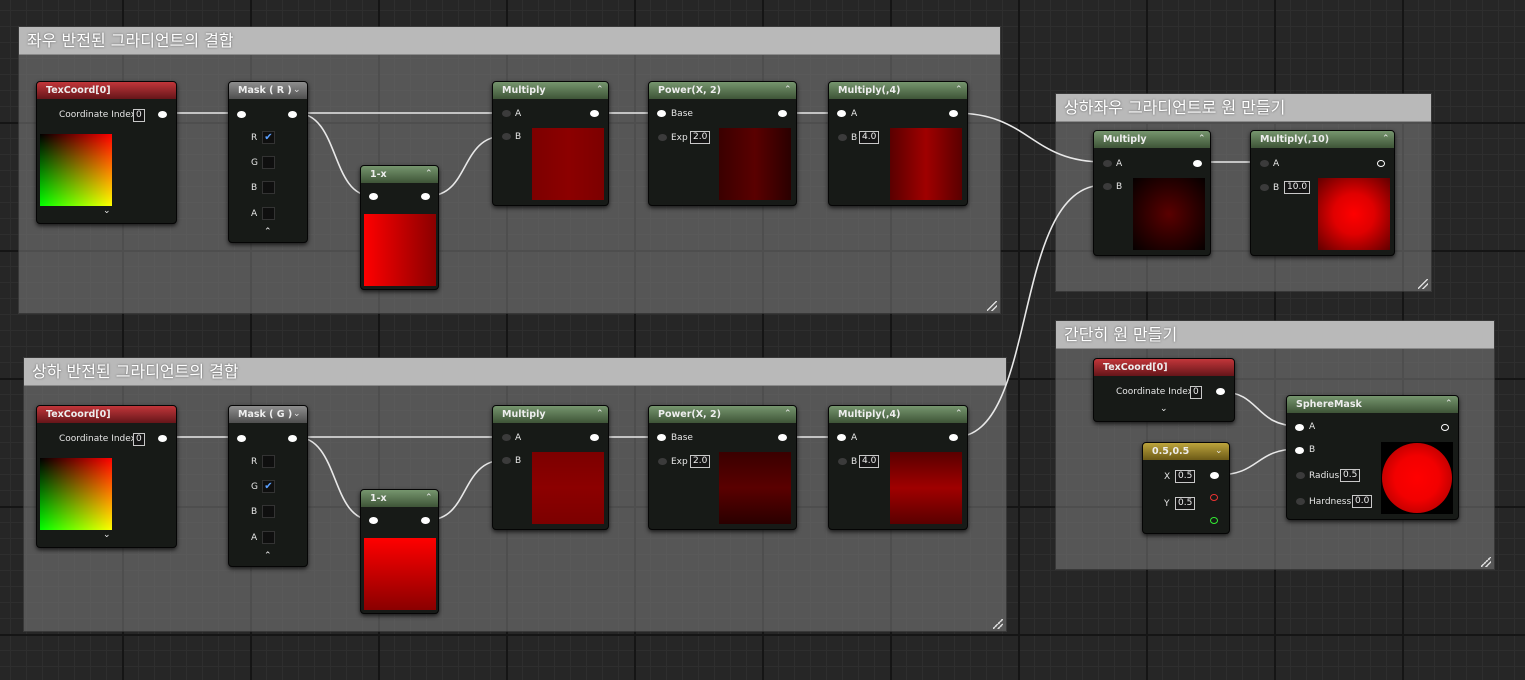 This screenshot has width=1525, height=680. What do you see at coordinates (550, 143) in the screenshot?
I see `multiply-node-top: Multiply ⌃ A B` at bounding box center [550, 143].